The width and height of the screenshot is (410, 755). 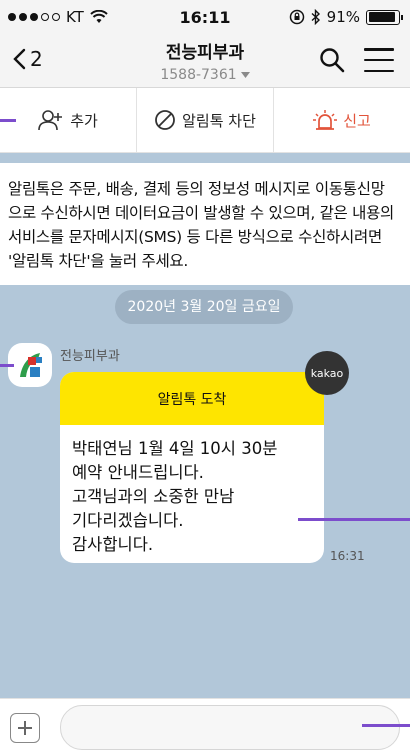 I want to click on message-time: 16:31, so click(x=347, y=556).